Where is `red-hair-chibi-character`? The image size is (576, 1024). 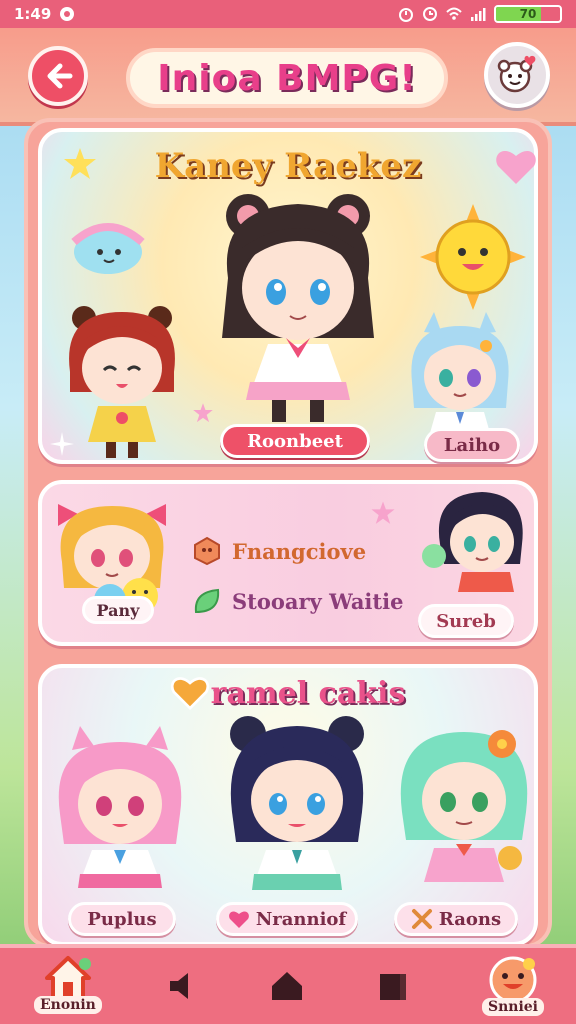
red-hair-chibi-character is located at coordinates (122, 382).